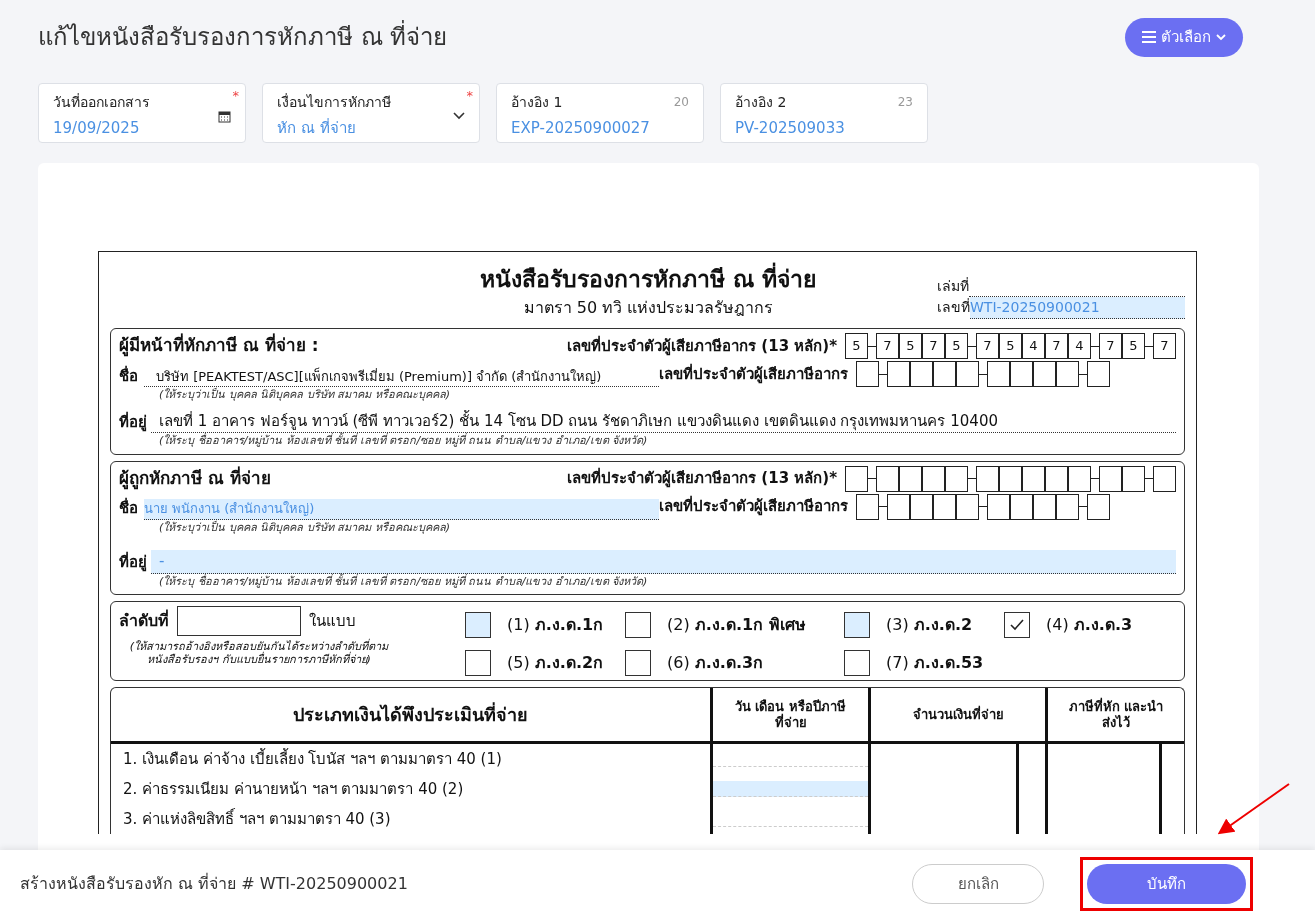 Image resolution: width=1315 pixels, height=918 pixels. I want to click on form-title: หนังสือรับรองการหักภาษี ณ ที่จ่าย, so click(648, 278).